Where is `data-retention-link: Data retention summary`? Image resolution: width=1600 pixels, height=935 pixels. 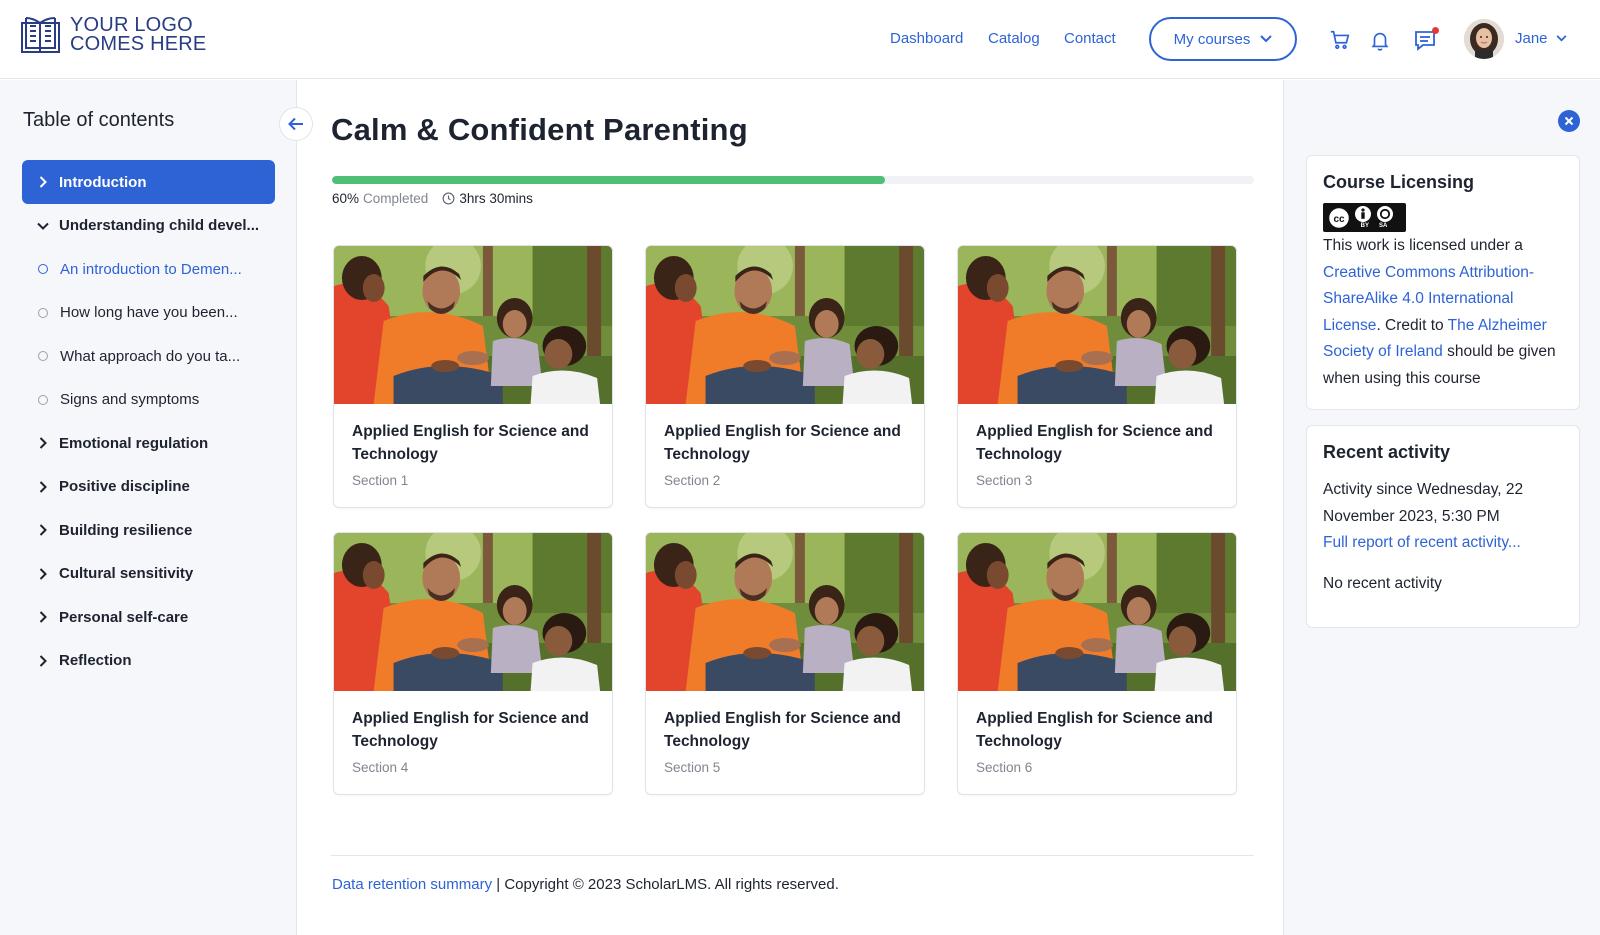
data-retention-link: Data retention summary is located at coordinates (412, 884).